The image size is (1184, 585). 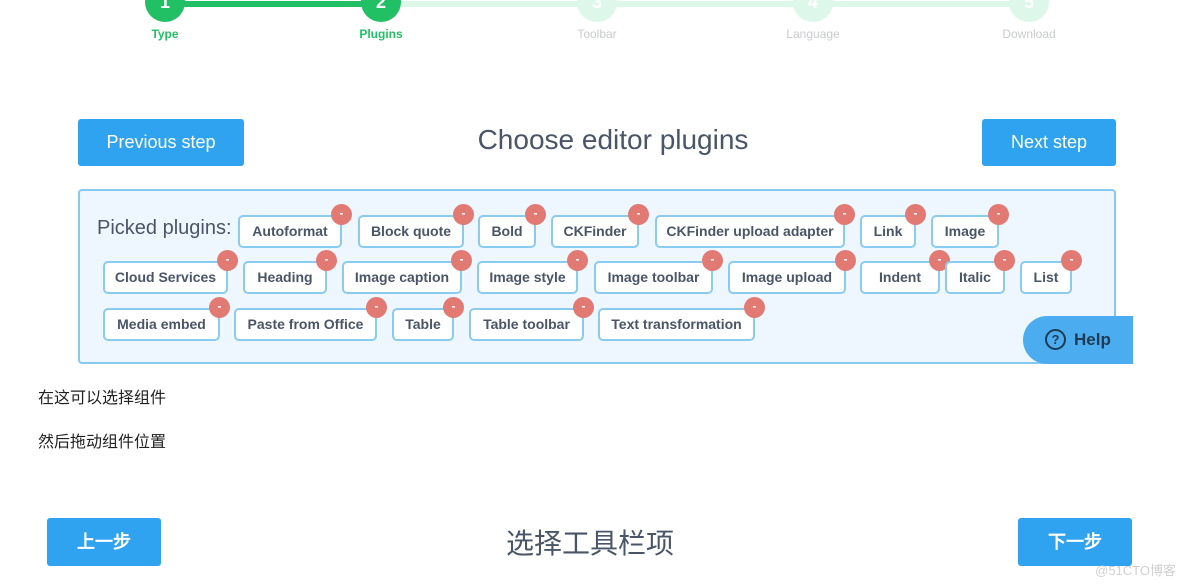 I want to click on plugin-chip: Image -, so click(x=970, y=226).